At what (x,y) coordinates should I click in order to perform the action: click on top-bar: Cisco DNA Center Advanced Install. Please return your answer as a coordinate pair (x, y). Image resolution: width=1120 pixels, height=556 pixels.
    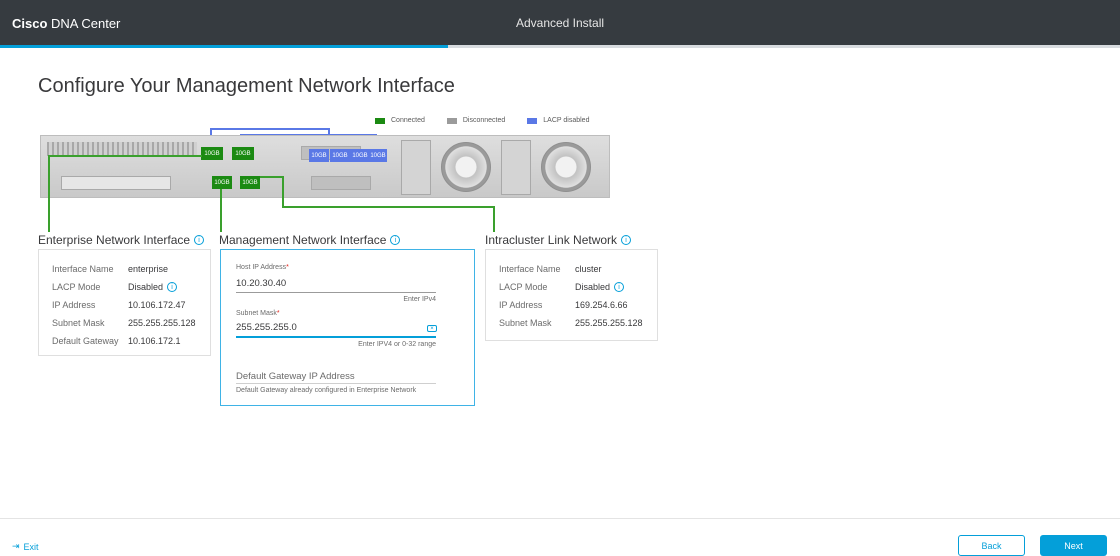
    Looking at the image, I should click on (560, 22).